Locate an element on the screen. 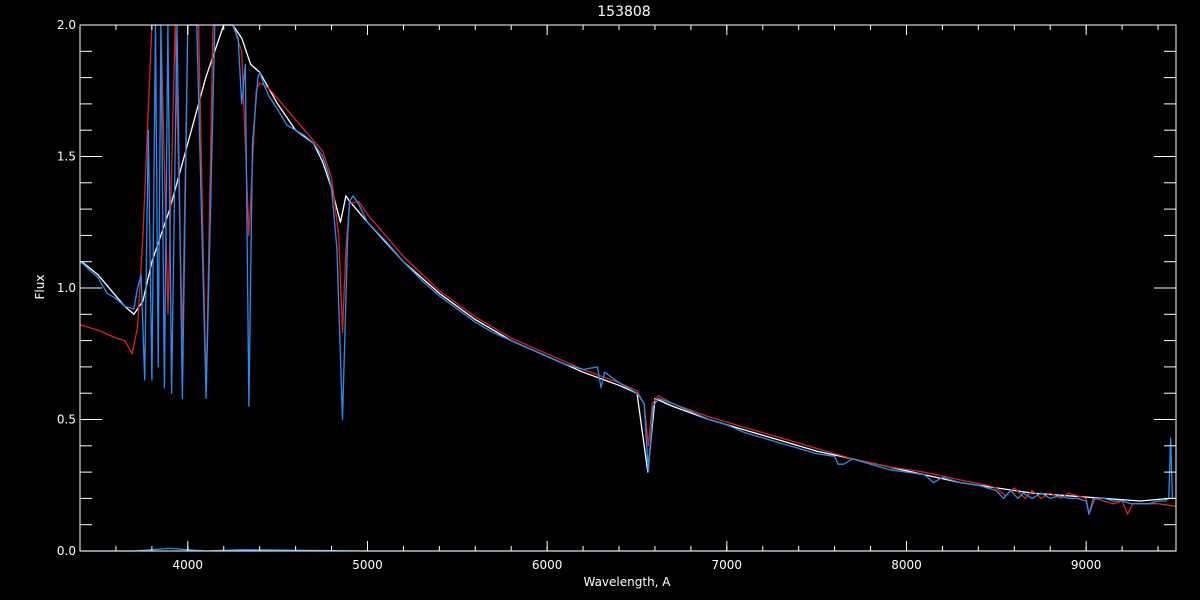  x-tick-label: 4000 is located at coordinates (188, 565).